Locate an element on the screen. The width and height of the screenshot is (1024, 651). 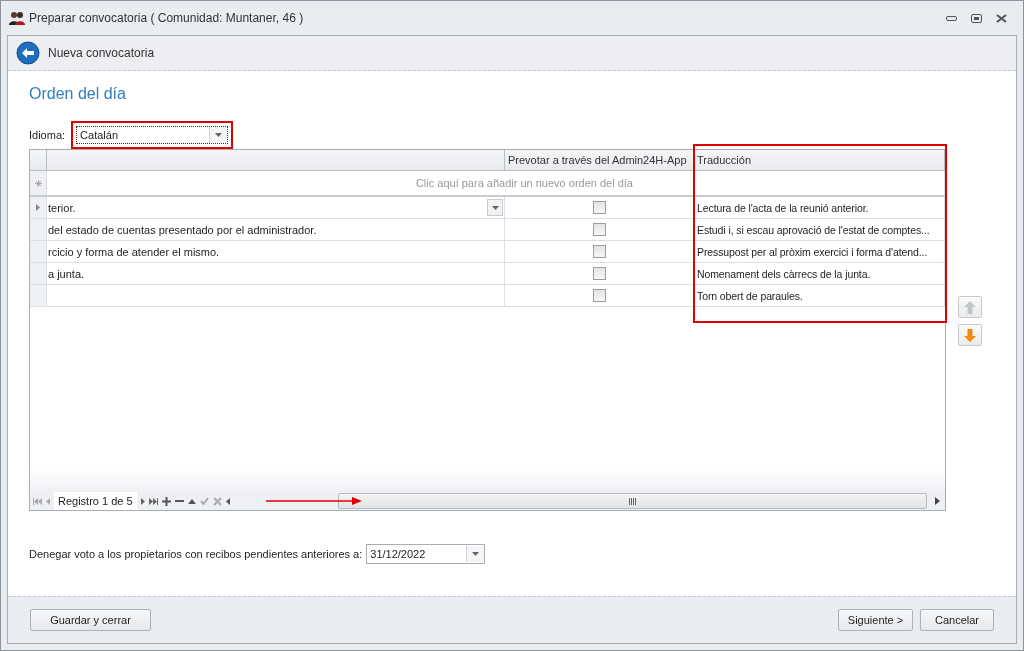
language-label: Idioma: is located at coordinates (47, 135).